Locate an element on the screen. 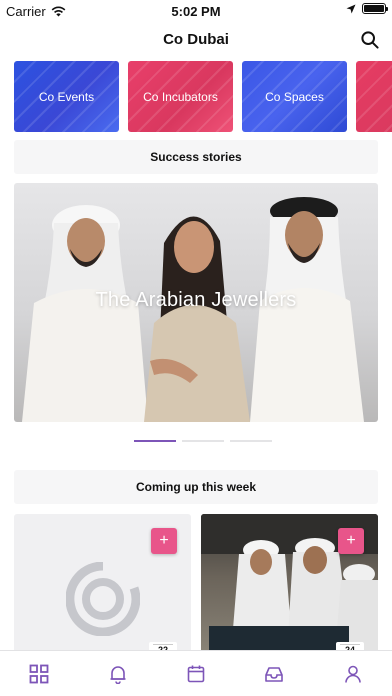  clock: 5:02 PM is located at coordinates (196, 11).